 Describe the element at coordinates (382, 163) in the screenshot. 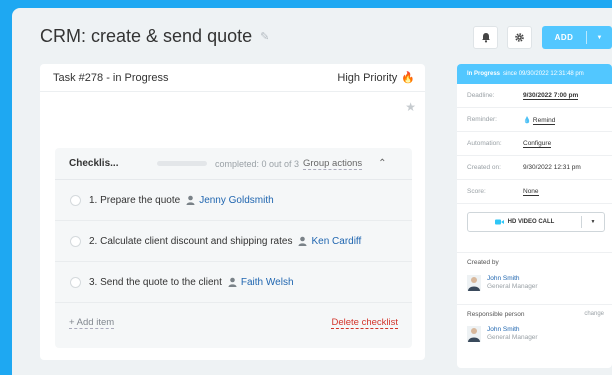

I see `chevron-up-icon: ⌃` at that location.